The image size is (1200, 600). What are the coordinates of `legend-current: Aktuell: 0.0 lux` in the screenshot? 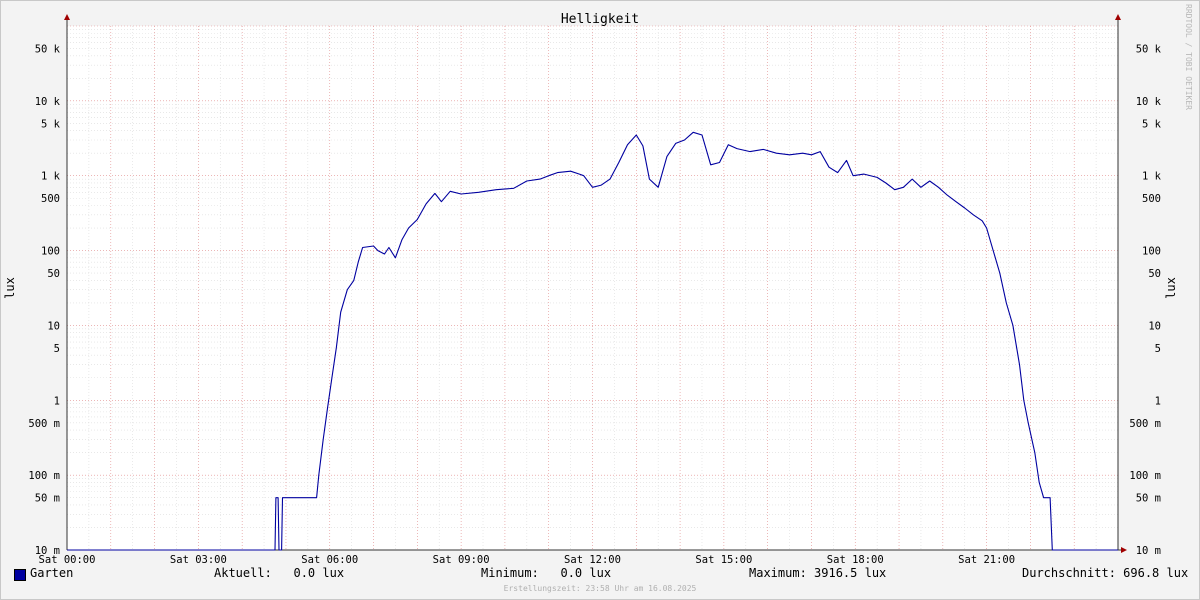 It's located at (279, 573).